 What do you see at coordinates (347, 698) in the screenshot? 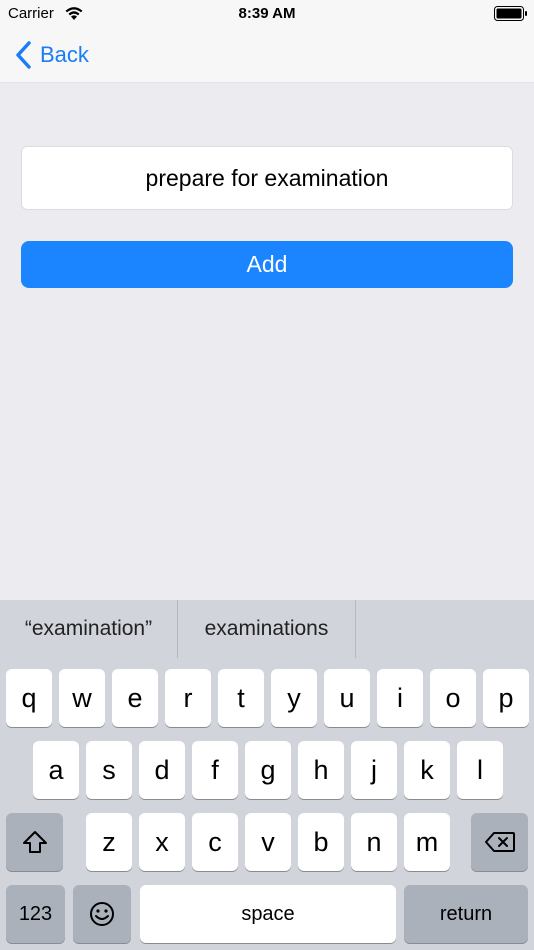
I see `key-u: u` at bounding box center [347, 698].